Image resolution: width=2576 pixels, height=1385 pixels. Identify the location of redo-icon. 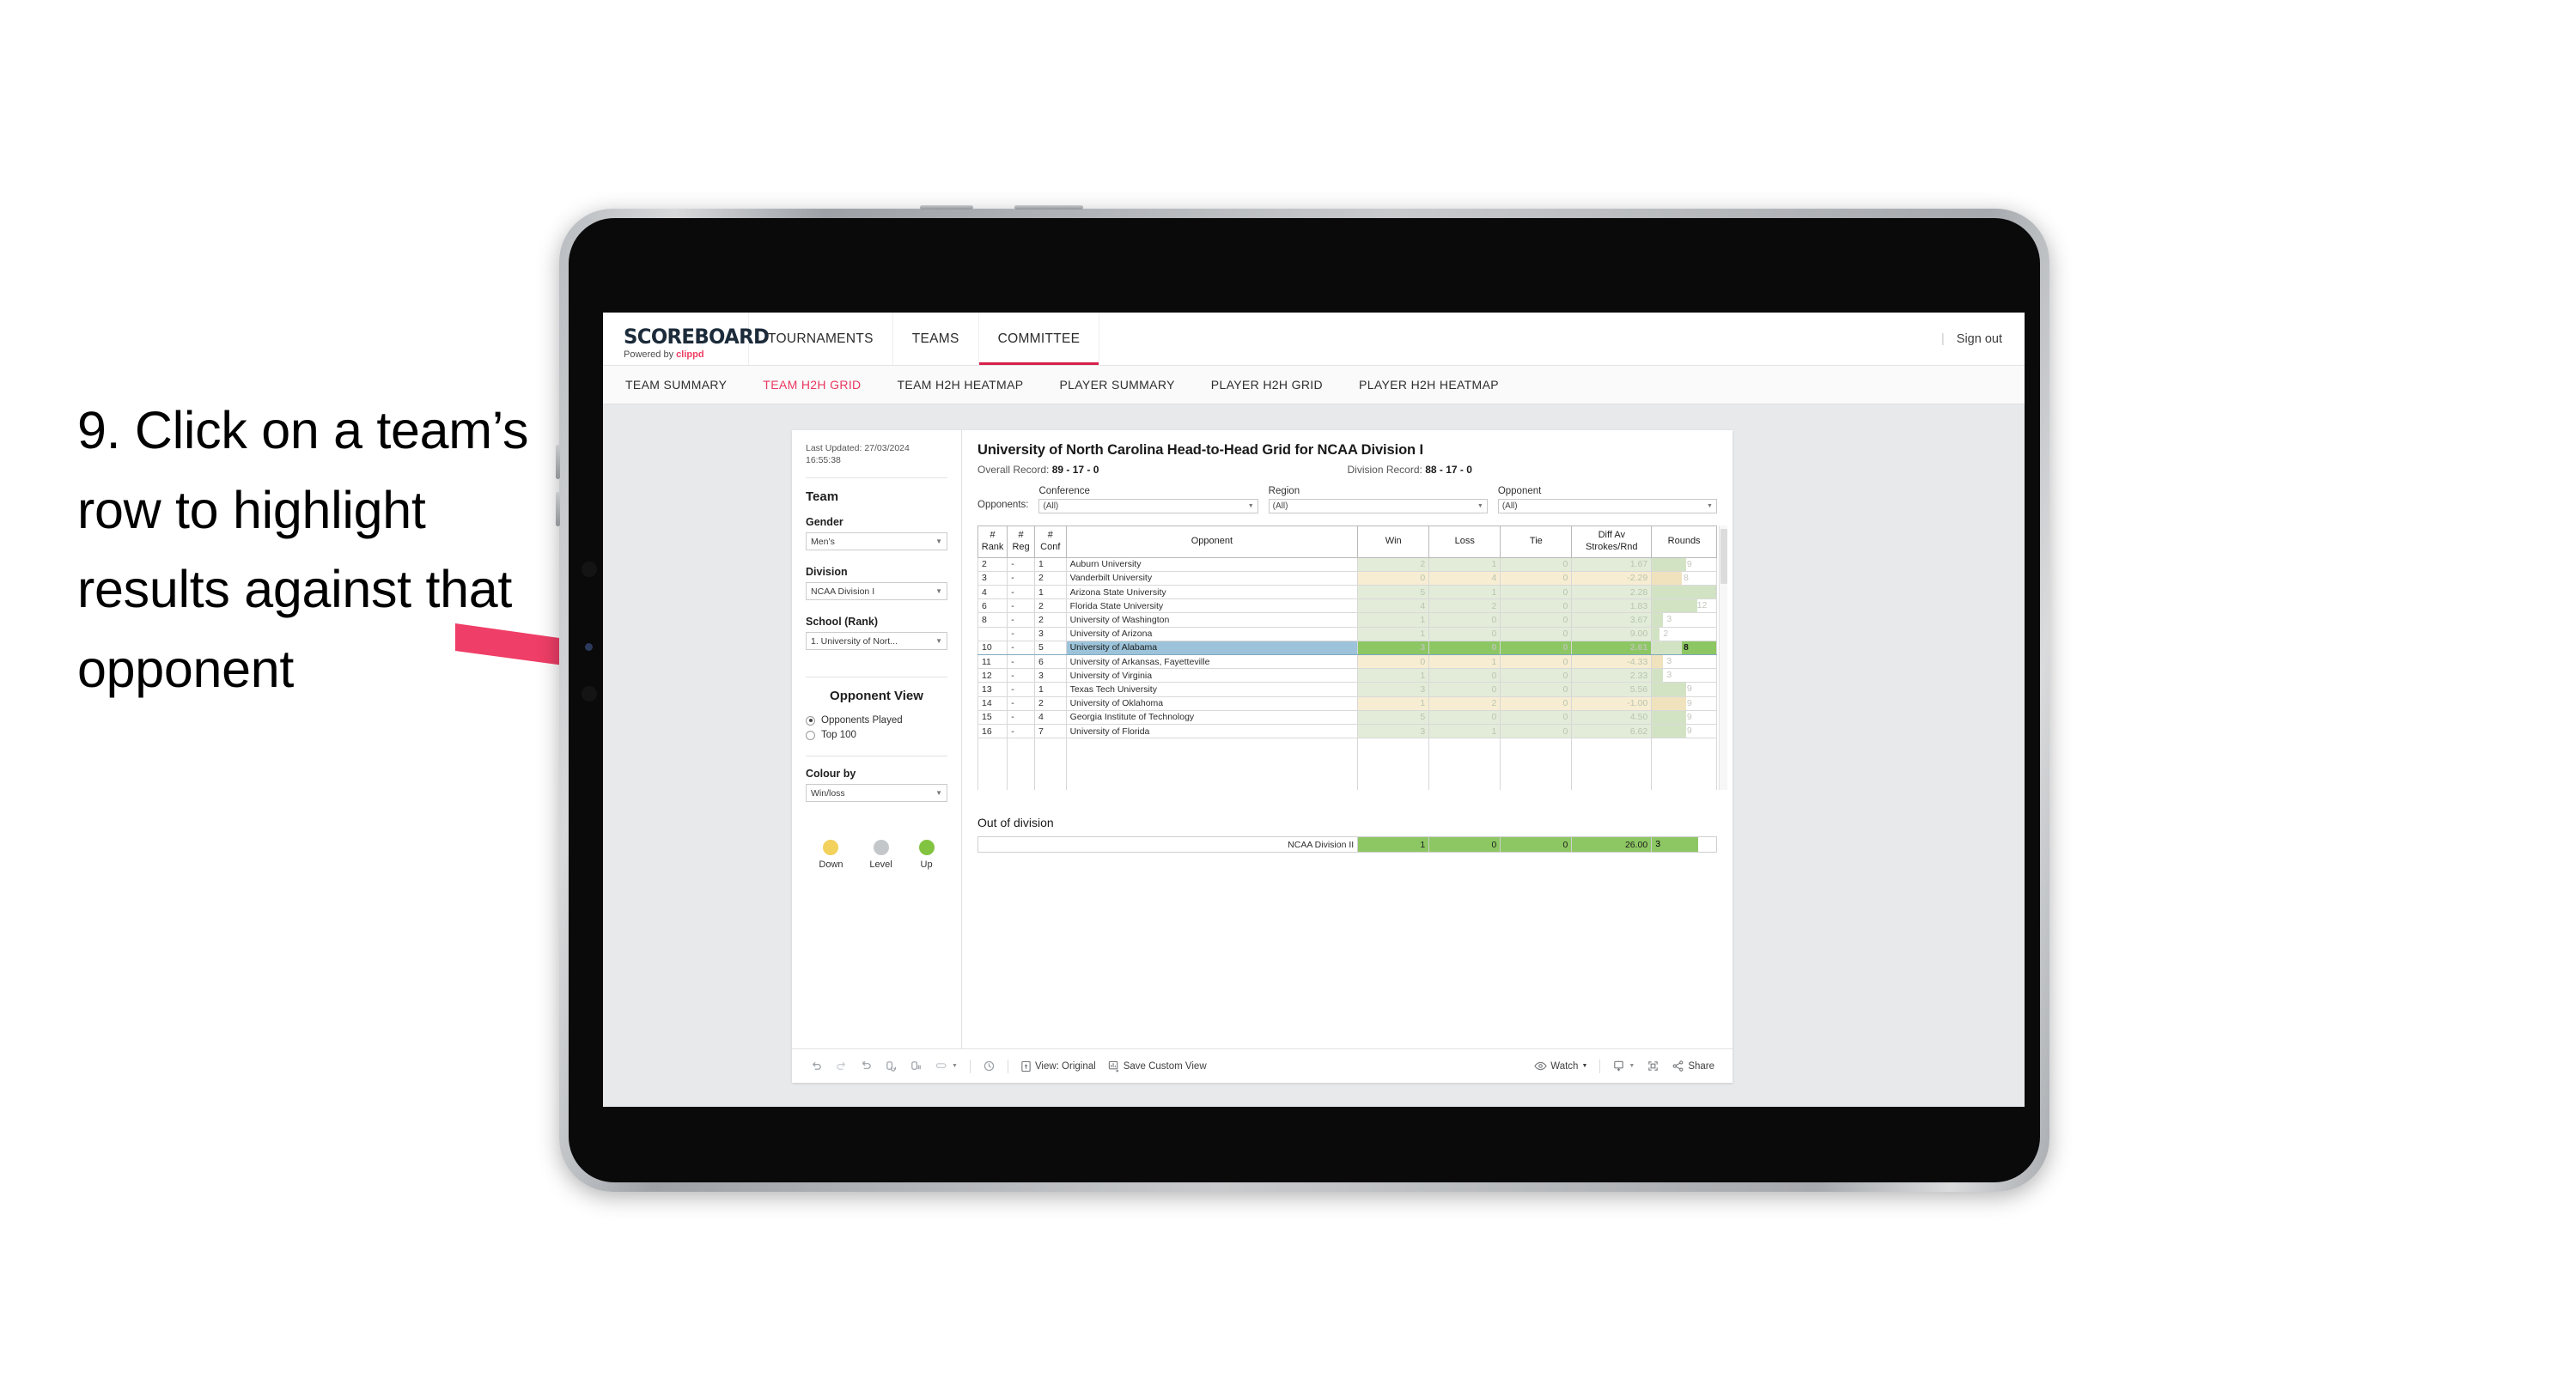
(841, 1066).